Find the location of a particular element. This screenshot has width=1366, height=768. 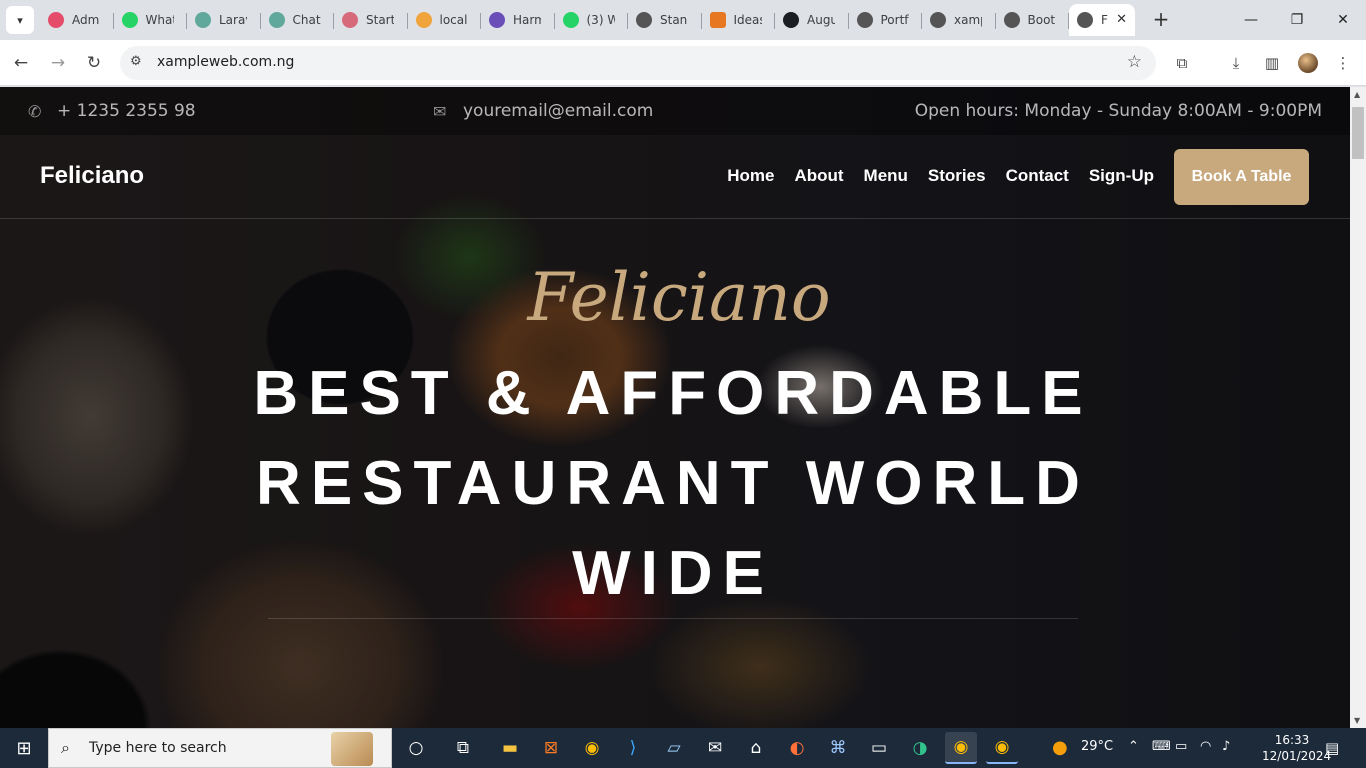

tab: Augu is located at coordinates (812, 20).